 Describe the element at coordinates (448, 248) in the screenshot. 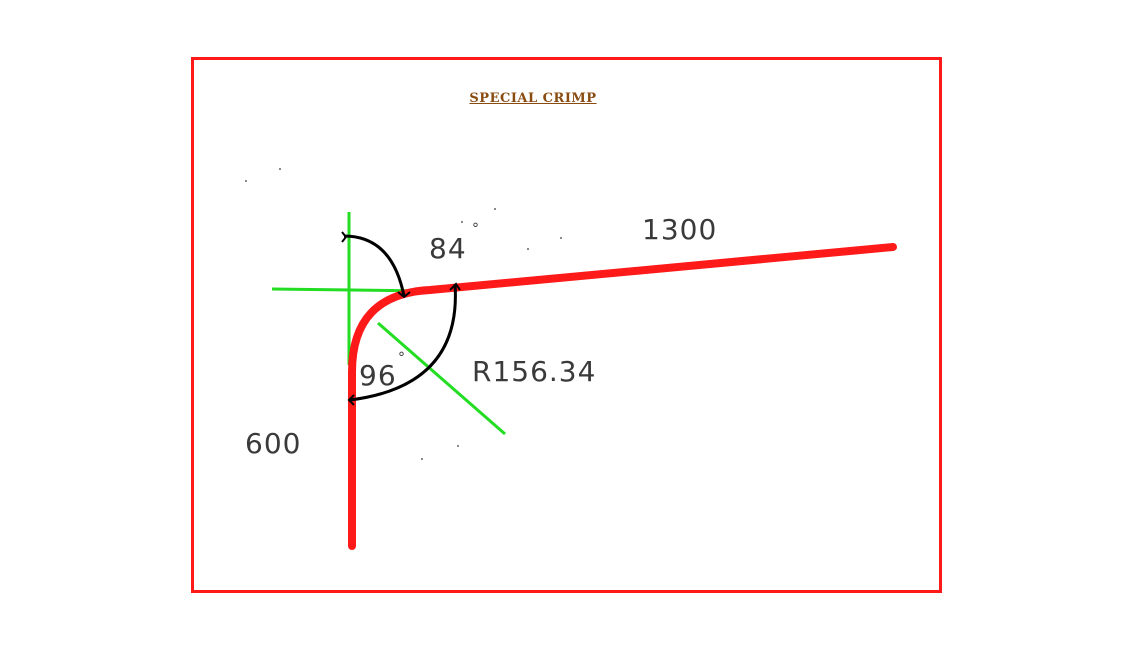

I see `angle-84-label: 84` at that location.